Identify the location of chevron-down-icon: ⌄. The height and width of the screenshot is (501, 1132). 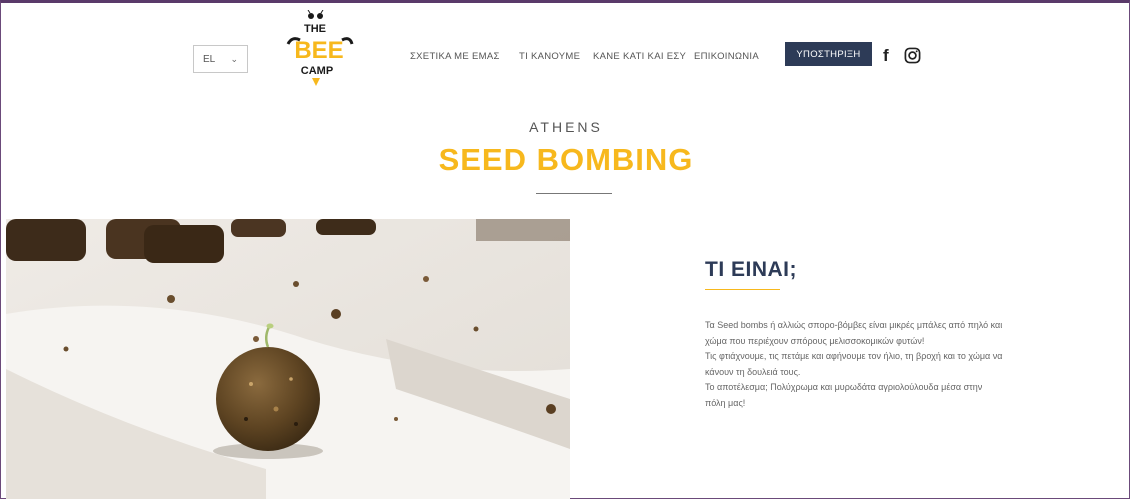
(234, 58).